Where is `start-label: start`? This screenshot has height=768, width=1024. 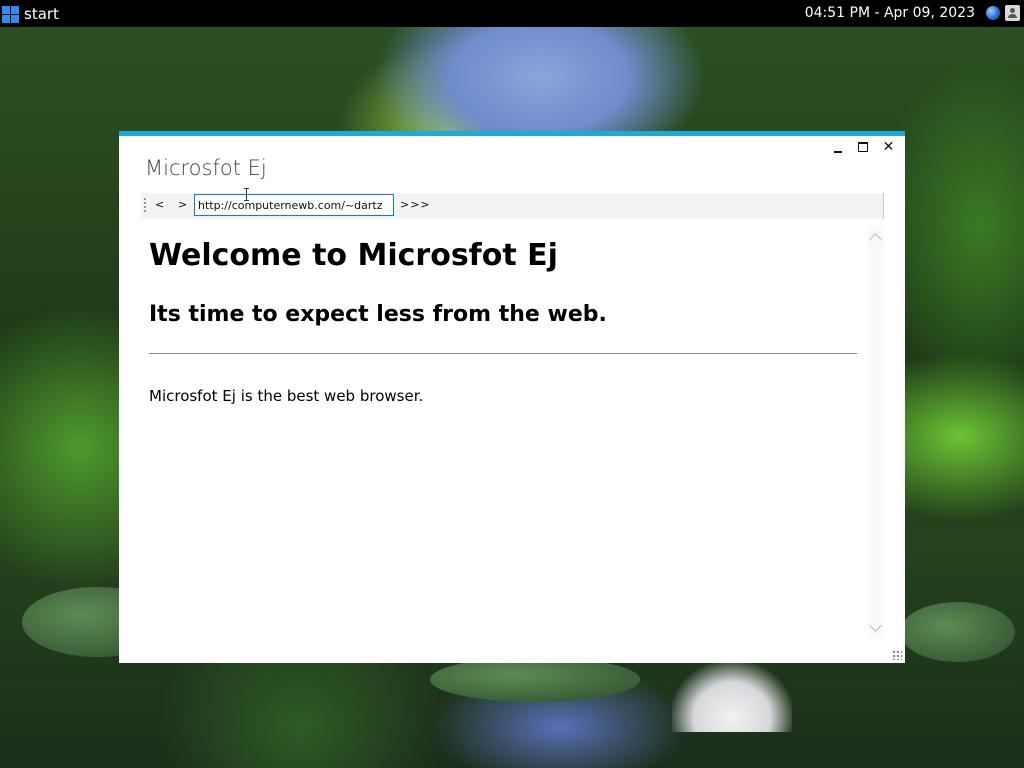 start-label: start is located at coordinates (41, 14).